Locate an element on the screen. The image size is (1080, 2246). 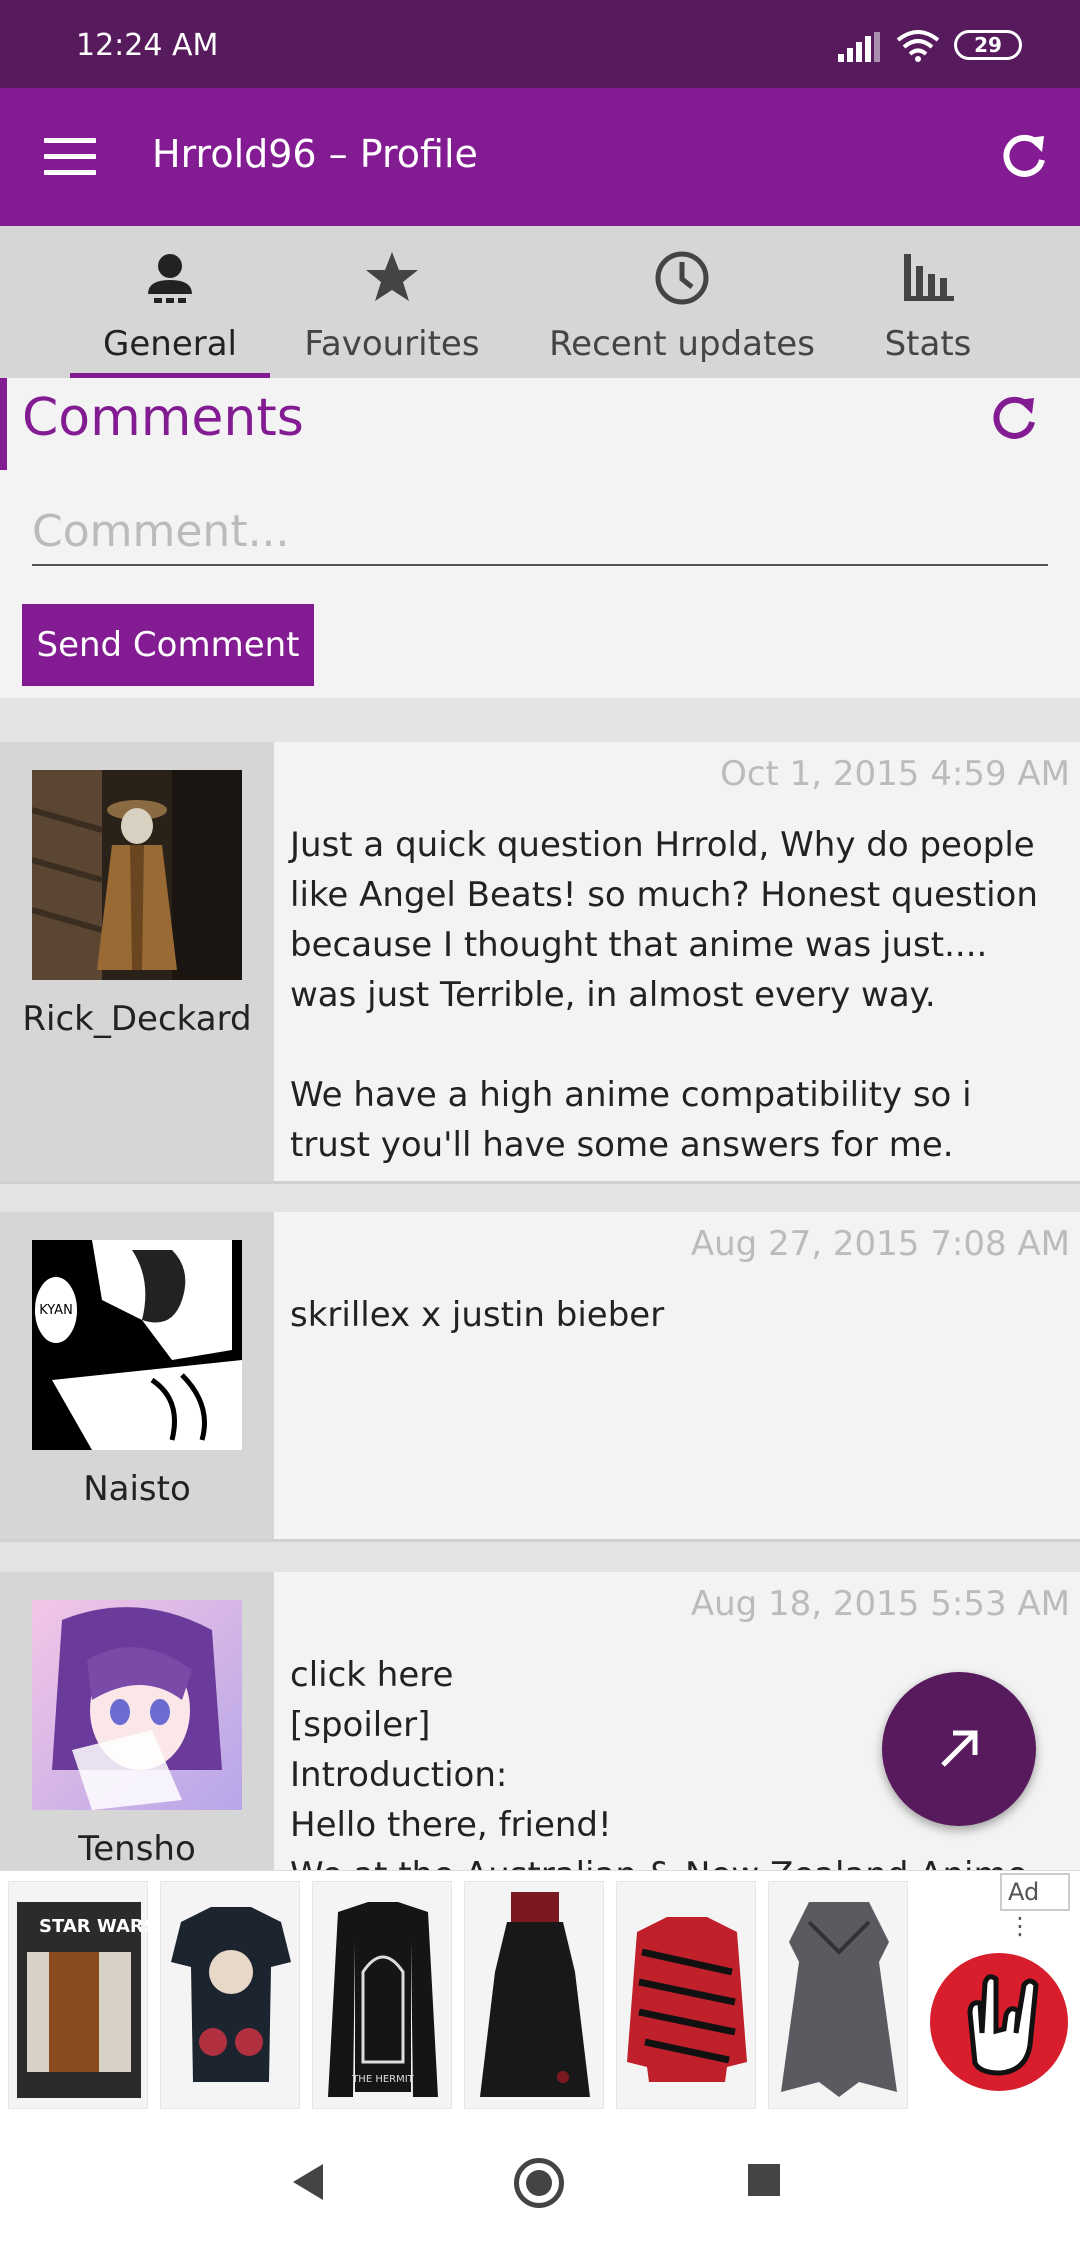
system-navigation-bar is located at coordinates (540, 2181).